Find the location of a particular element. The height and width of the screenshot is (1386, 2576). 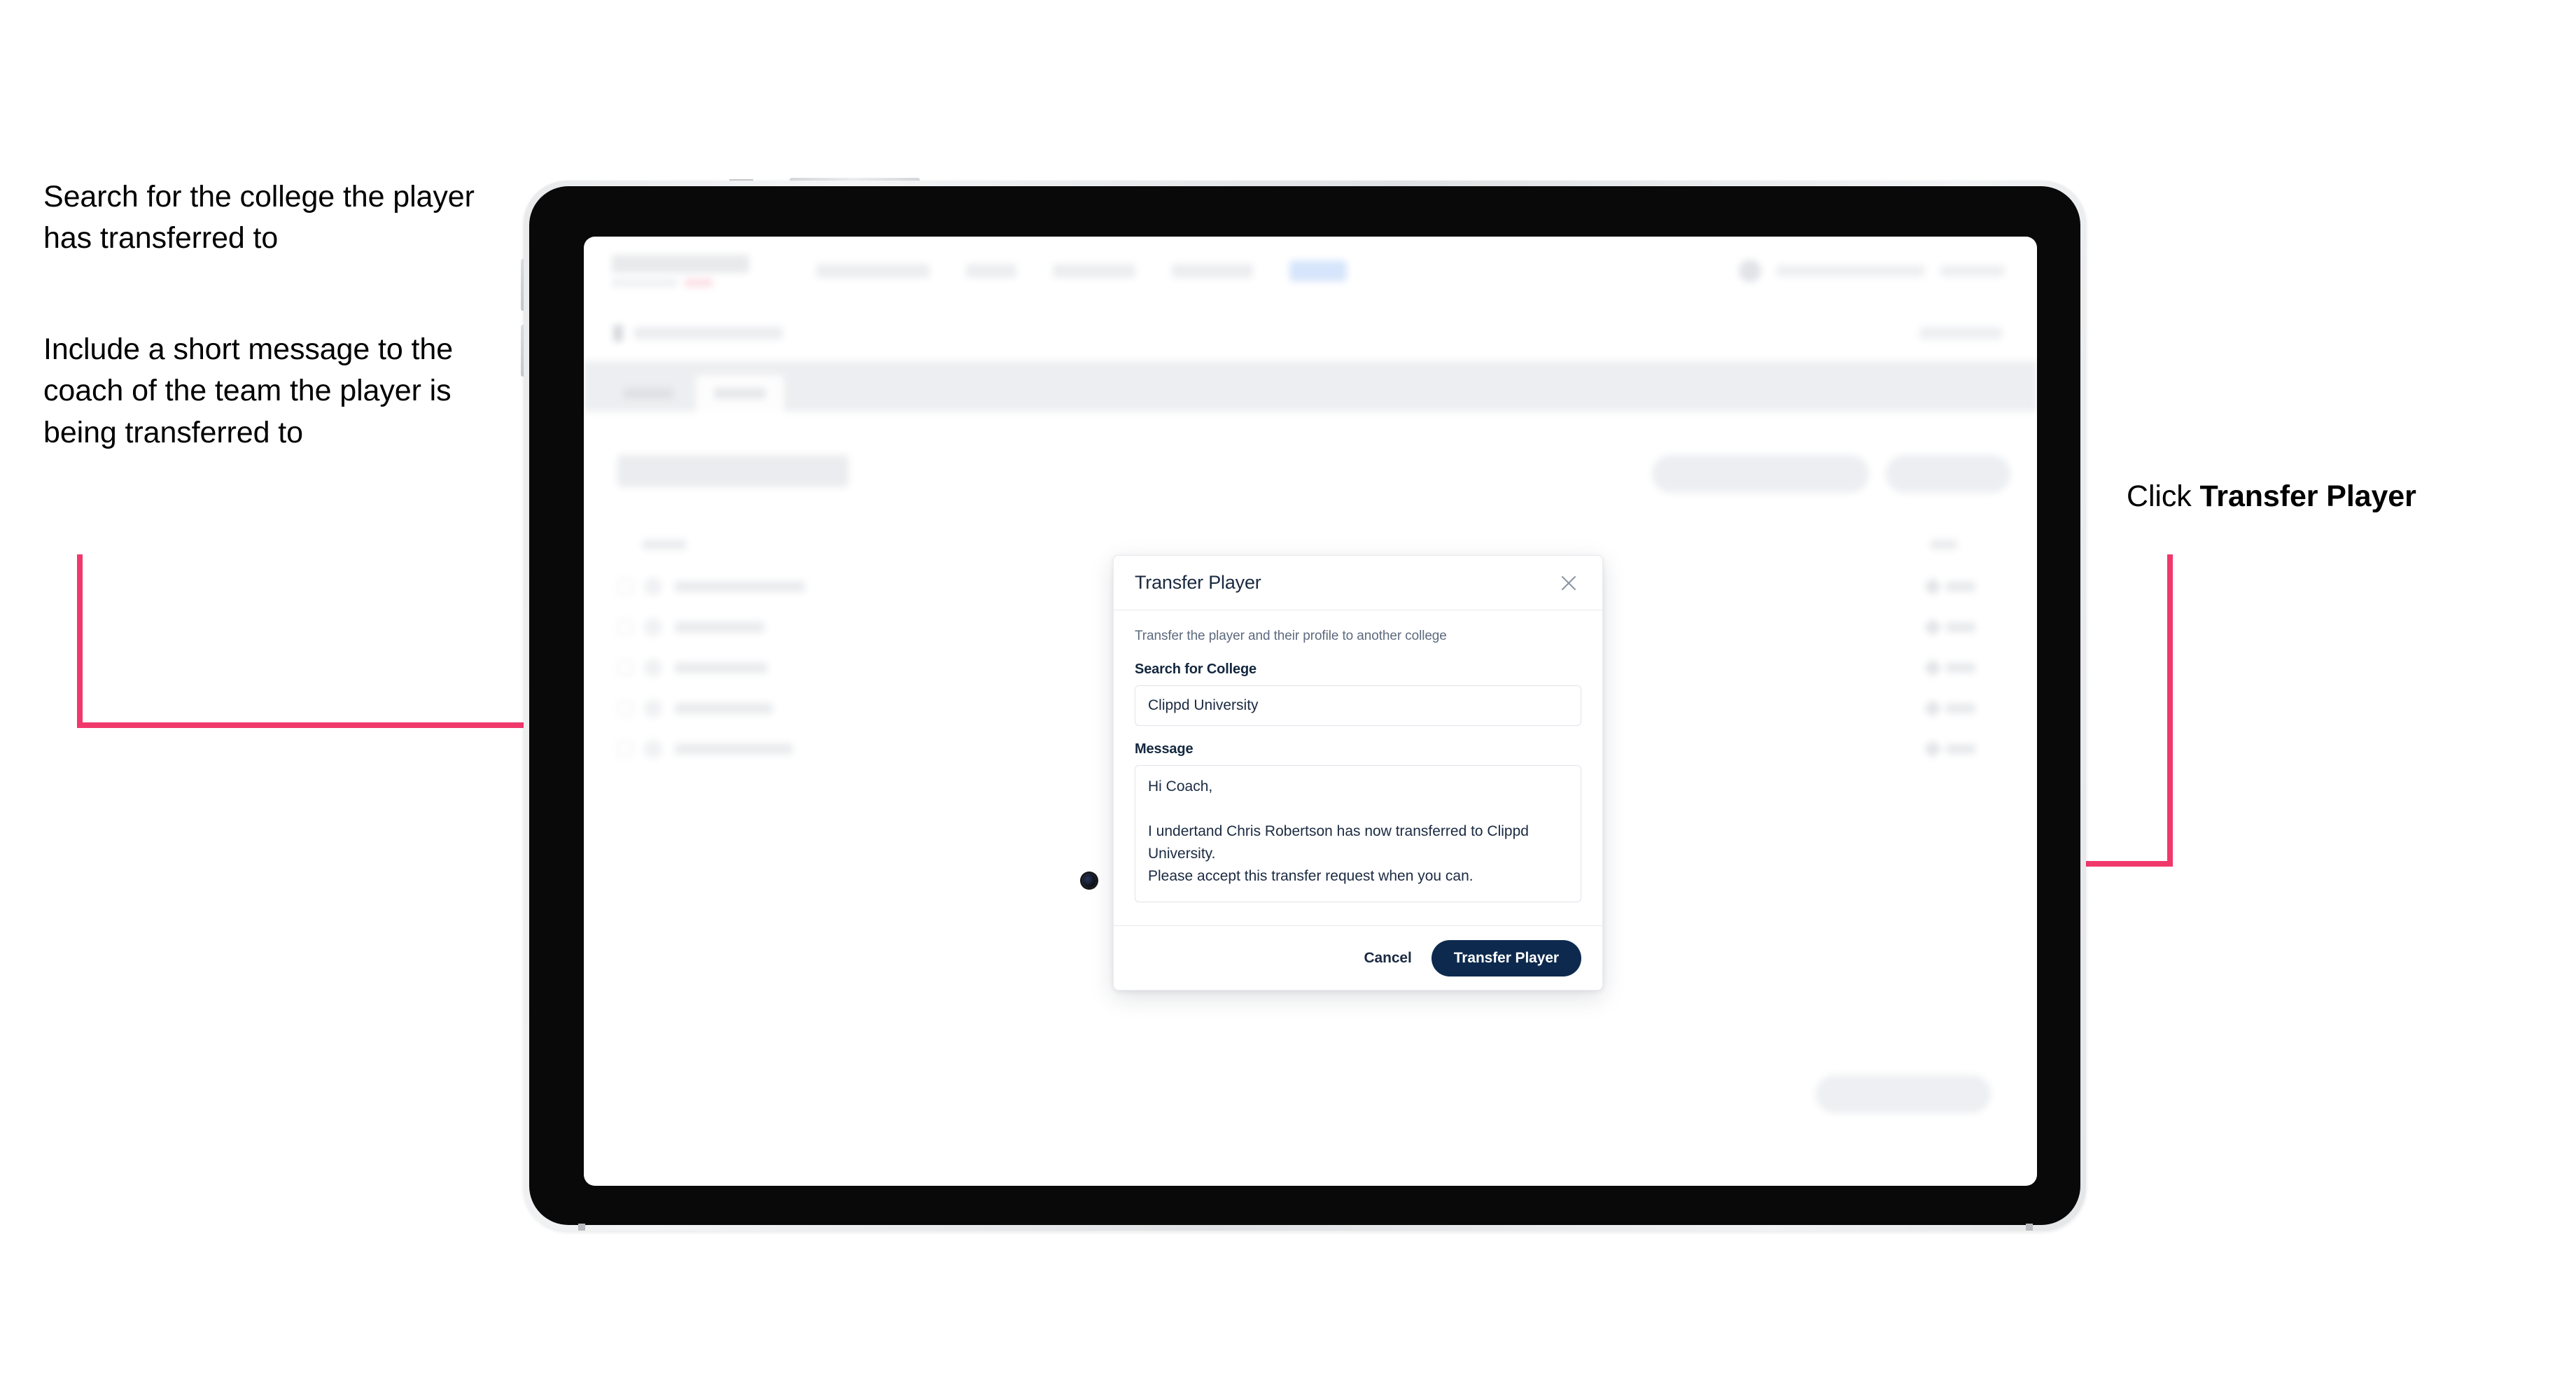

app-user-menu is located at coordinates (1872, 270).